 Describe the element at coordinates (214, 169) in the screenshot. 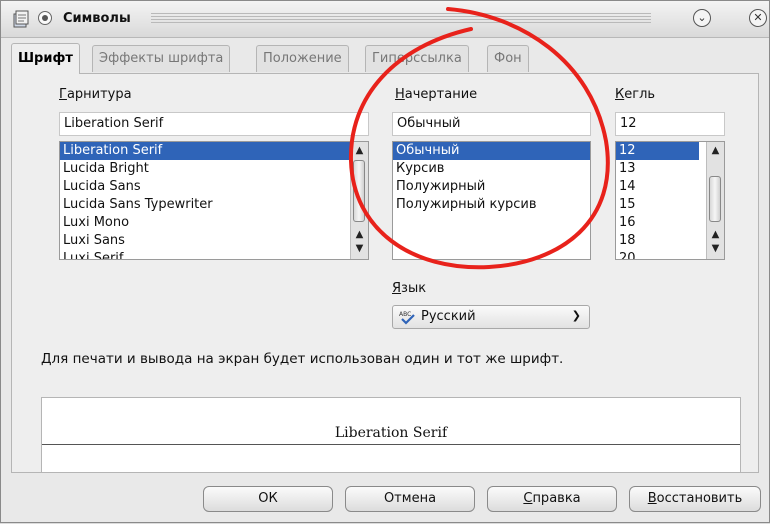

I see `list-item: Lucida Bright` at that location.